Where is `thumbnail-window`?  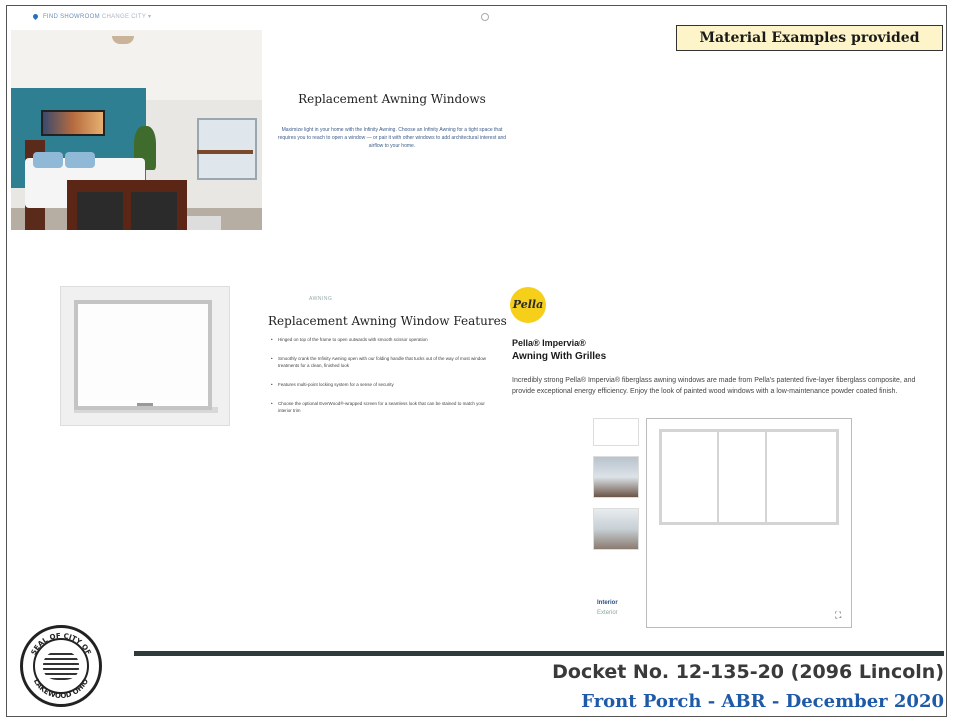 thumbnail-window is located at coordinates (616, 432).